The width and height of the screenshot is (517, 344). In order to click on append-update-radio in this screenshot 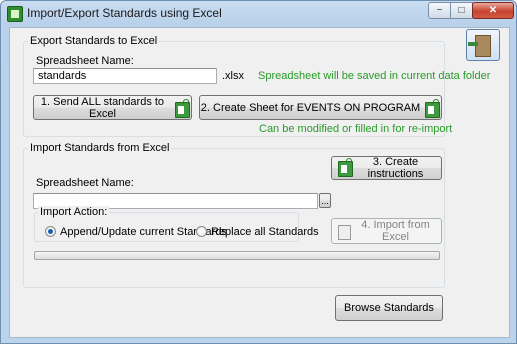, I will do `click(50, 231)`.